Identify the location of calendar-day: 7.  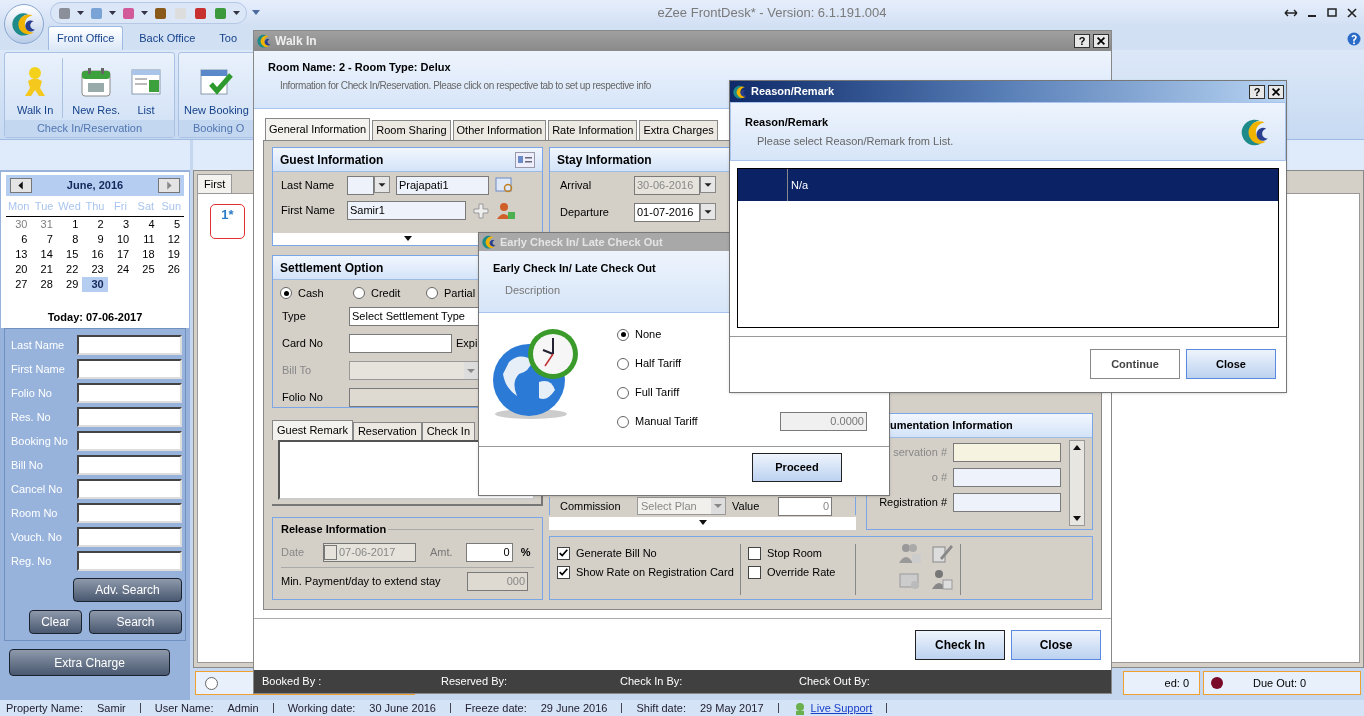
(44, 239).